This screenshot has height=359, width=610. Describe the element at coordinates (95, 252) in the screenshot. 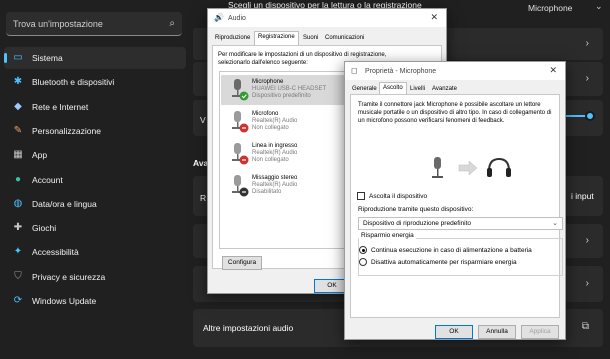

I see `sidebar-item-accessibilit: ✦ Accessibilità` at that location.